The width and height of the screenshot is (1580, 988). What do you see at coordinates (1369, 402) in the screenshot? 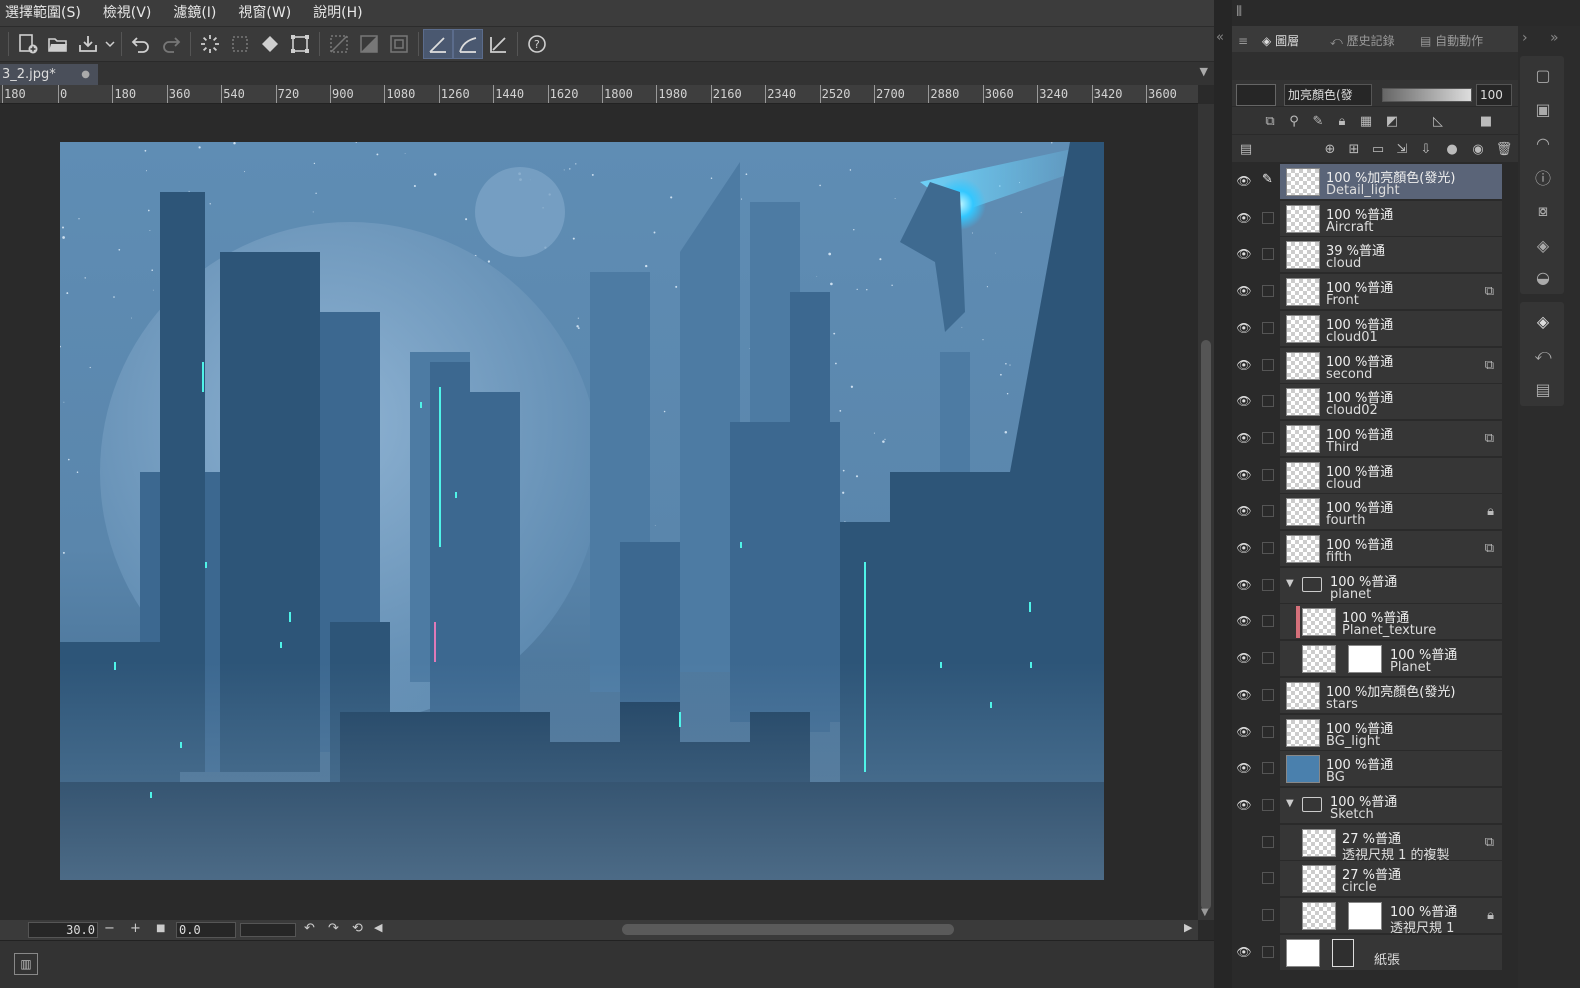
I see `layer-row: 👁︎ 100 %普通 cloud02` at bounding box center [1369, 402].